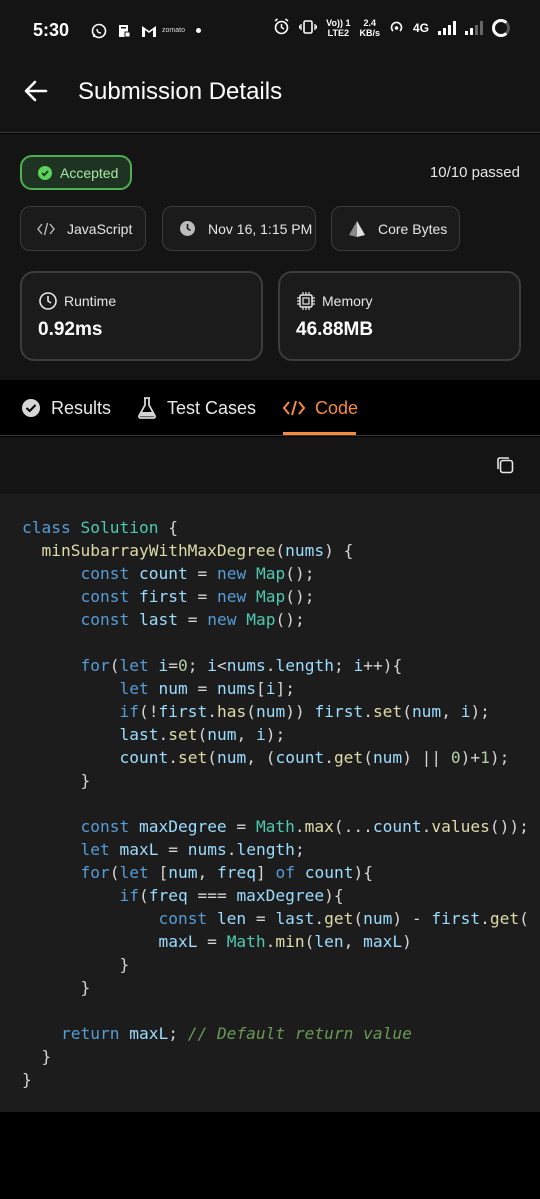 The image size is (540, 1199). What do you see at coordinates (395, 228) in the screenshot?
I see `author-chip: Core Bytes` at bounding box center [395, 228].